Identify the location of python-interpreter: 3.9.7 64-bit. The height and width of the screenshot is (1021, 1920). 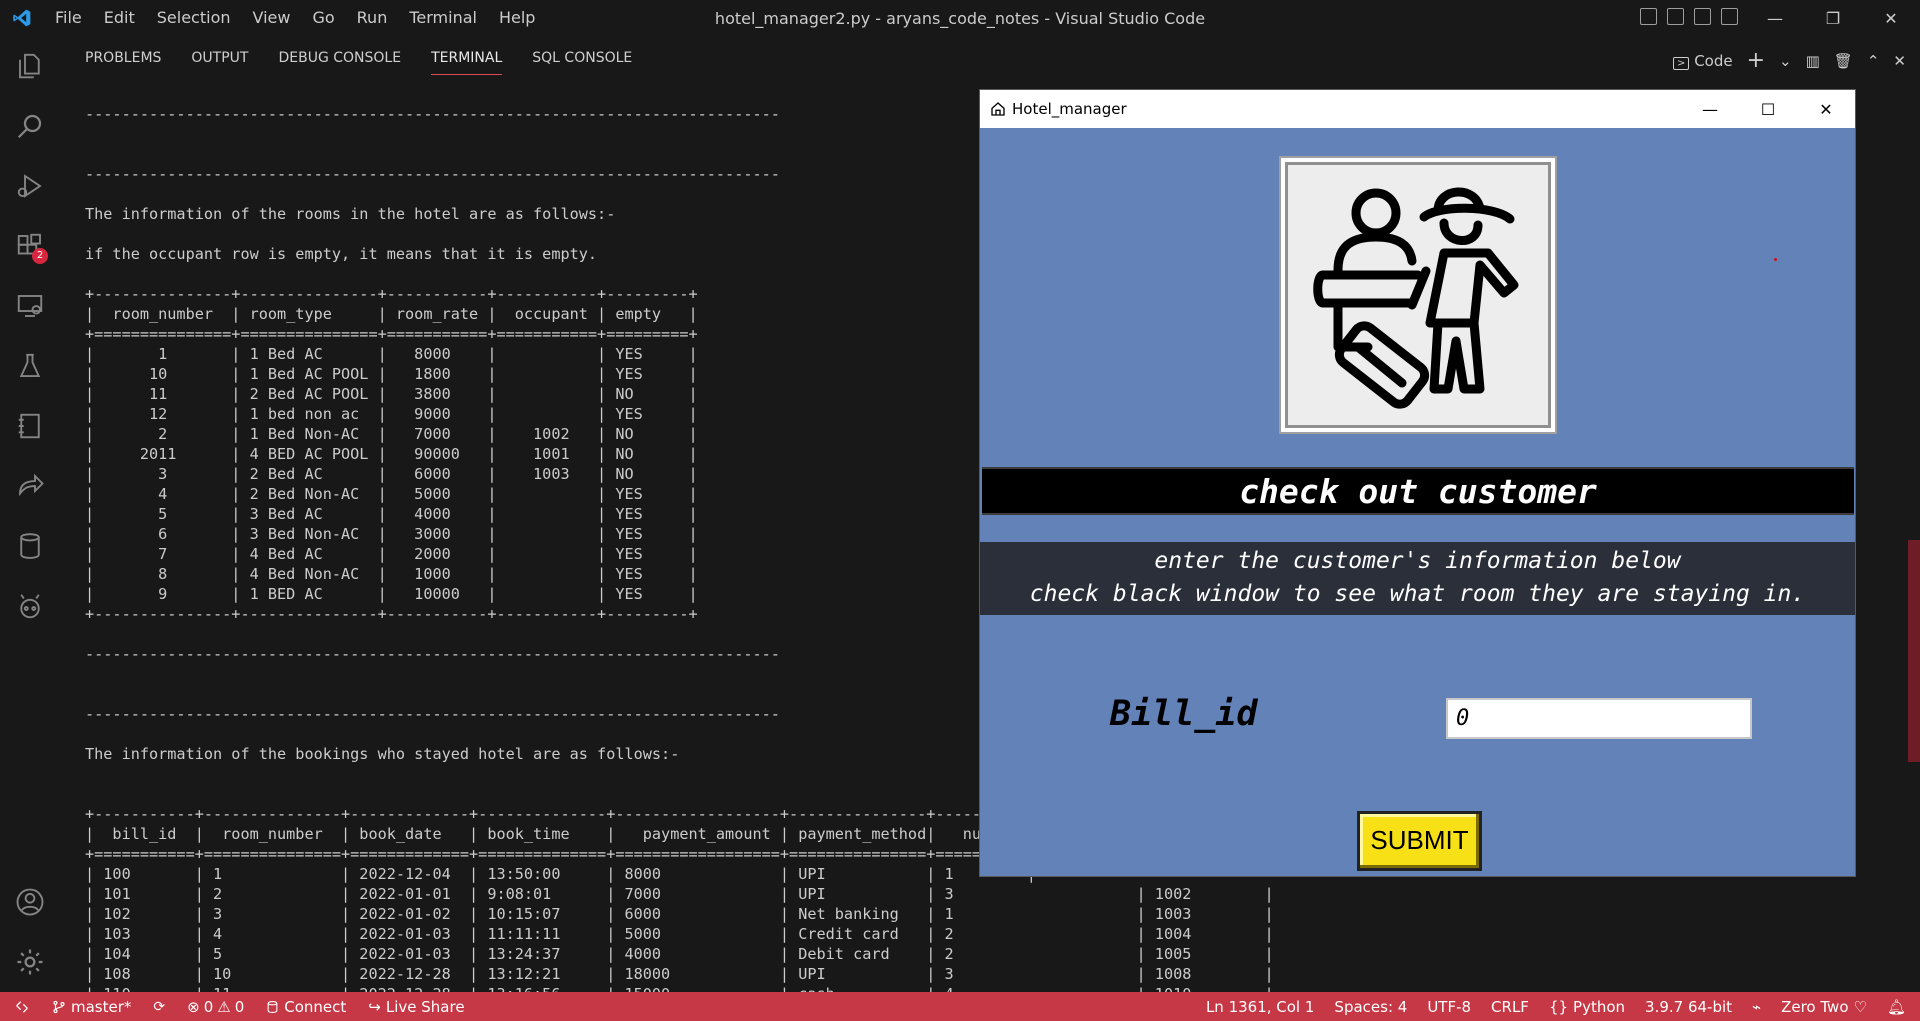
(1688, 1007).